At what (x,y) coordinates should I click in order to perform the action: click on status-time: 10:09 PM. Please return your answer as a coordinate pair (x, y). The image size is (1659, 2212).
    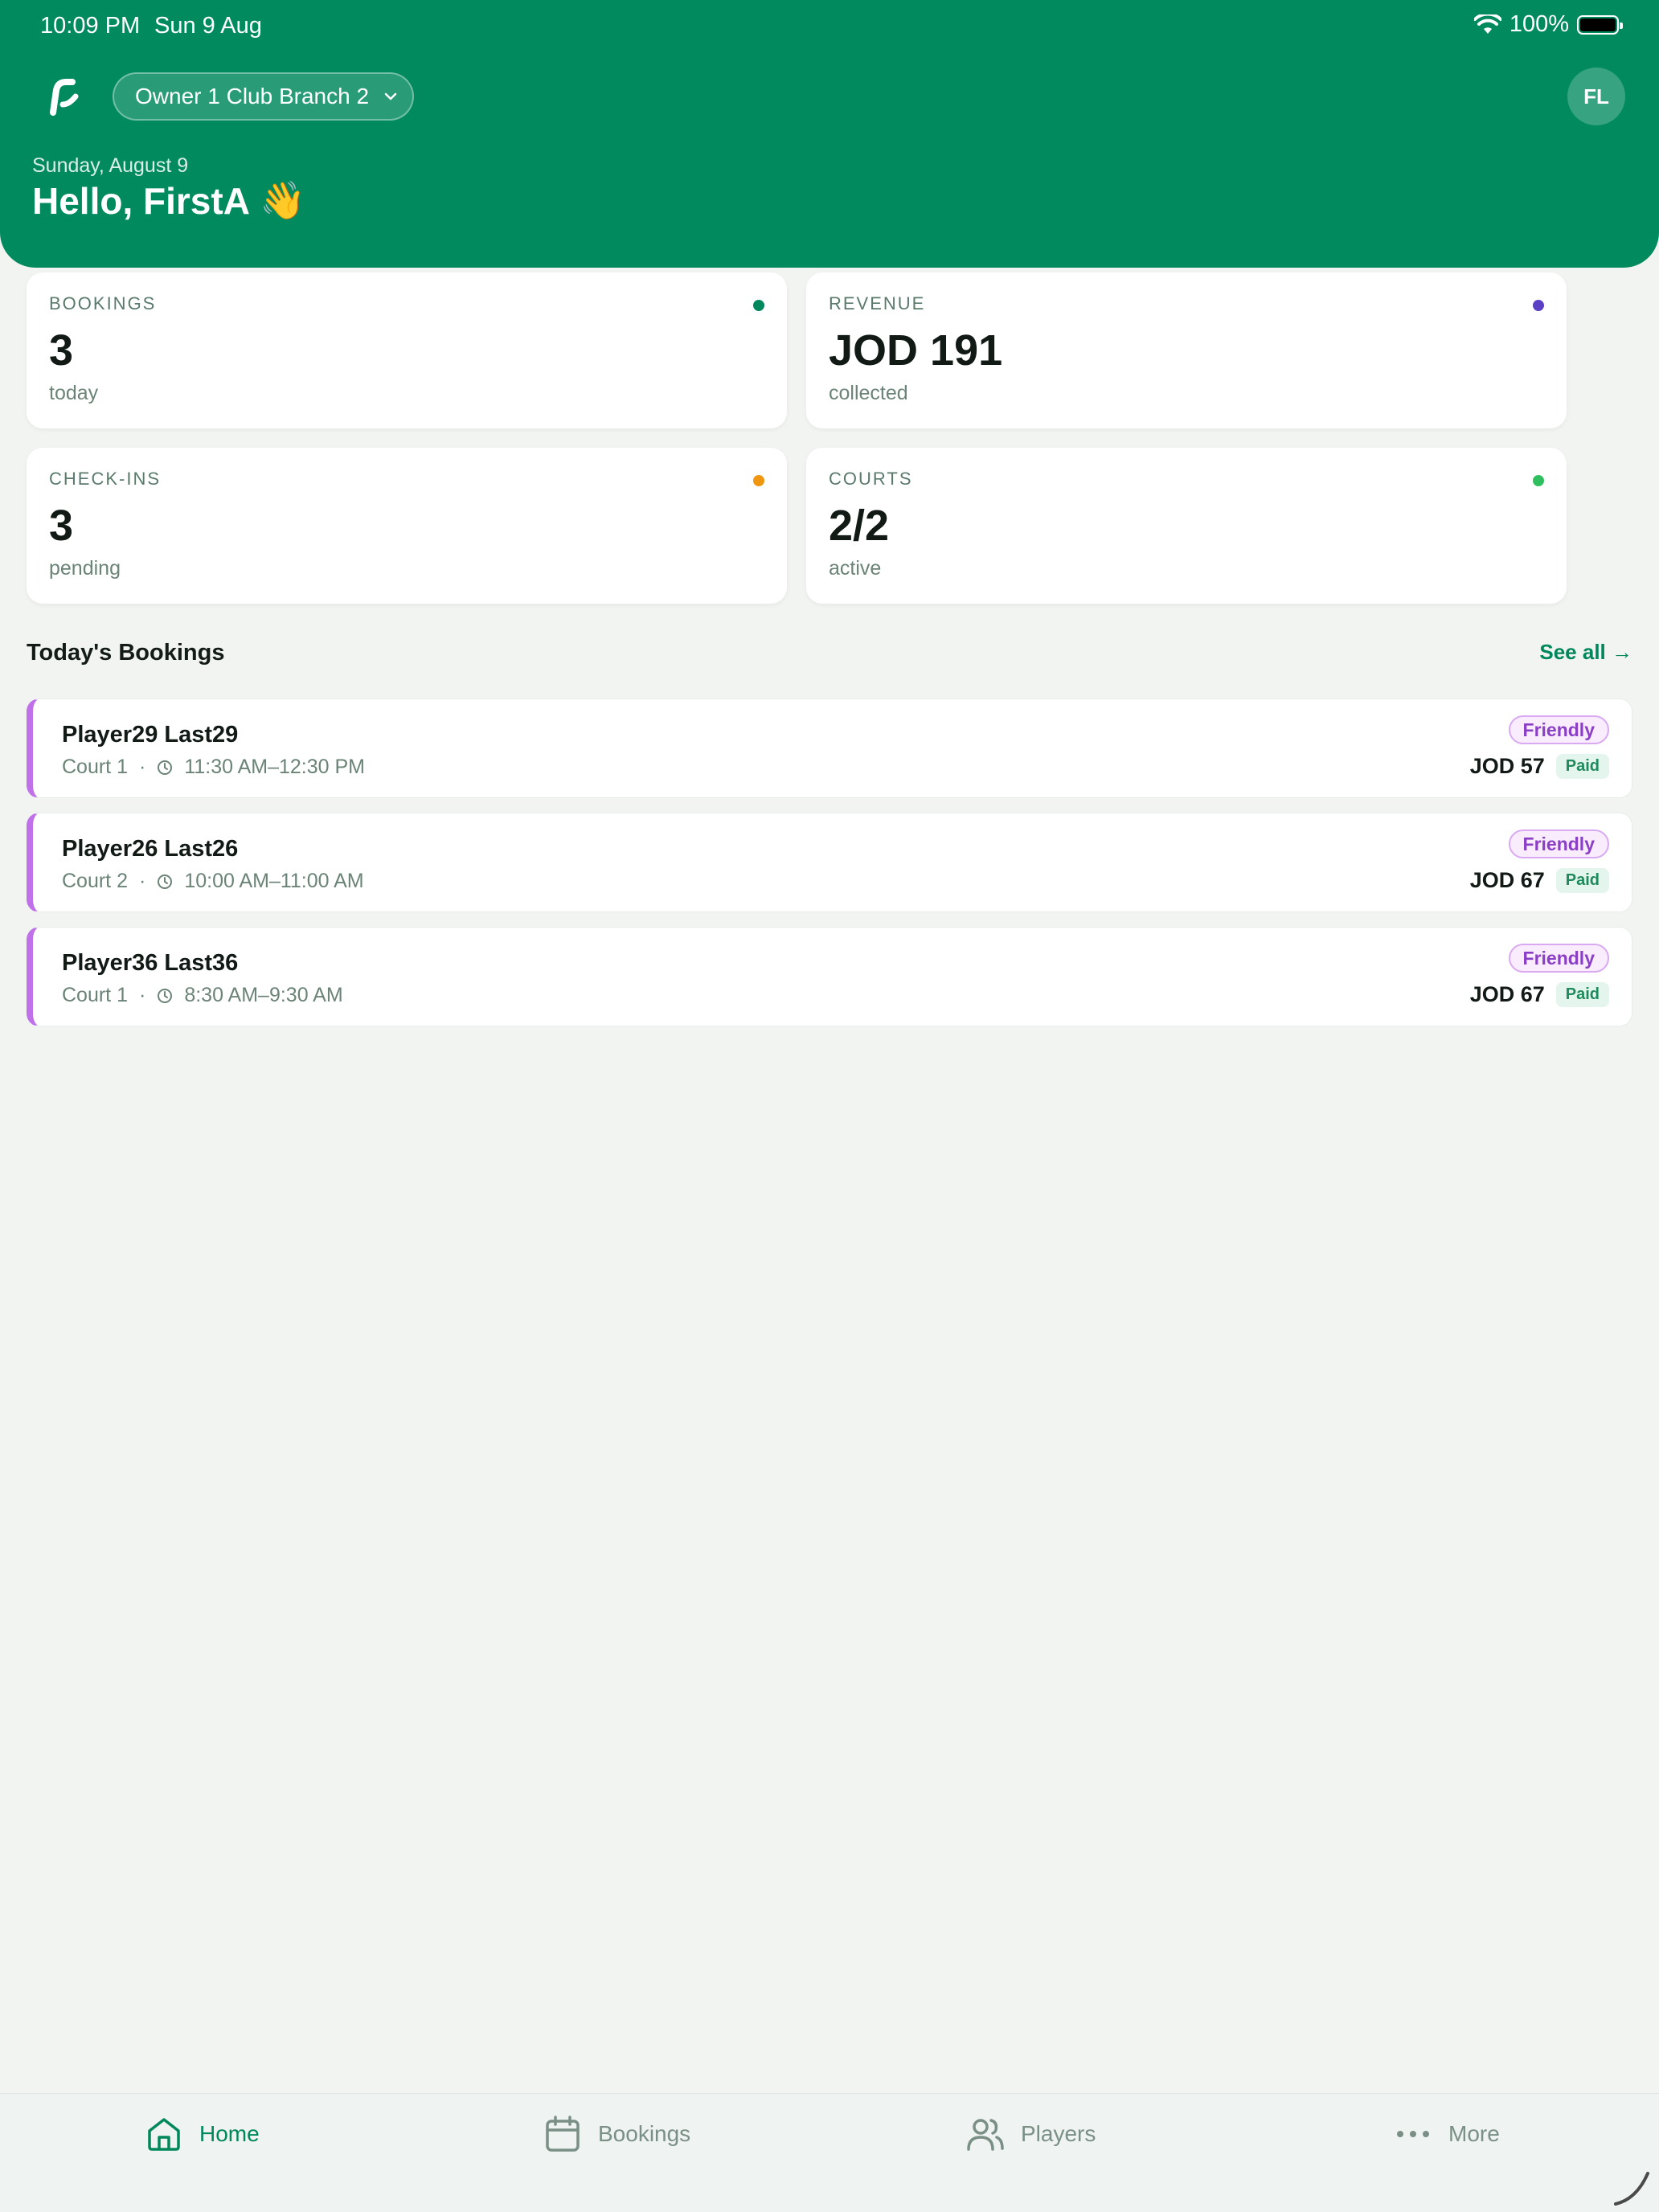
    Looking at the image, I should click on (90, 26).